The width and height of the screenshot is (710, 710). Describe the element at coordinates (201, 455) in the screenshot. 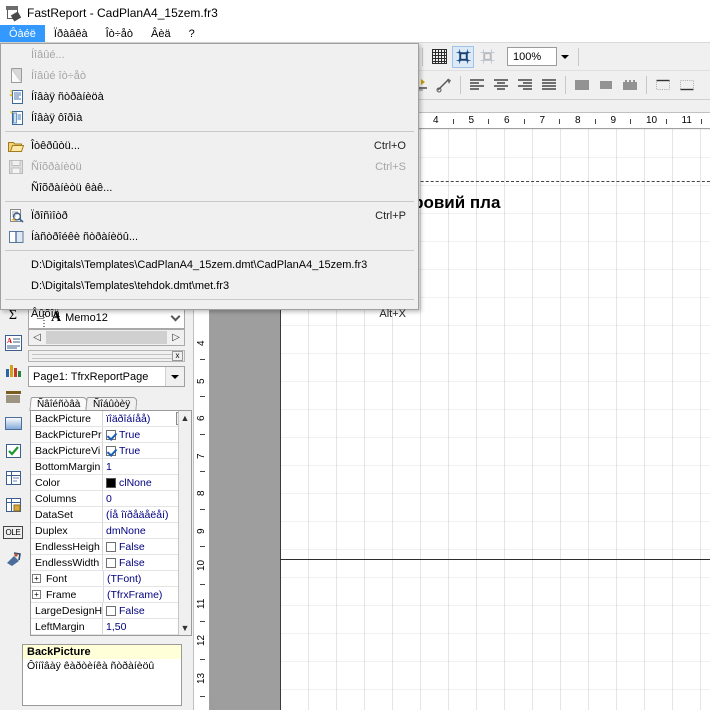

I see `ruler-tick-label: 7` at that location.